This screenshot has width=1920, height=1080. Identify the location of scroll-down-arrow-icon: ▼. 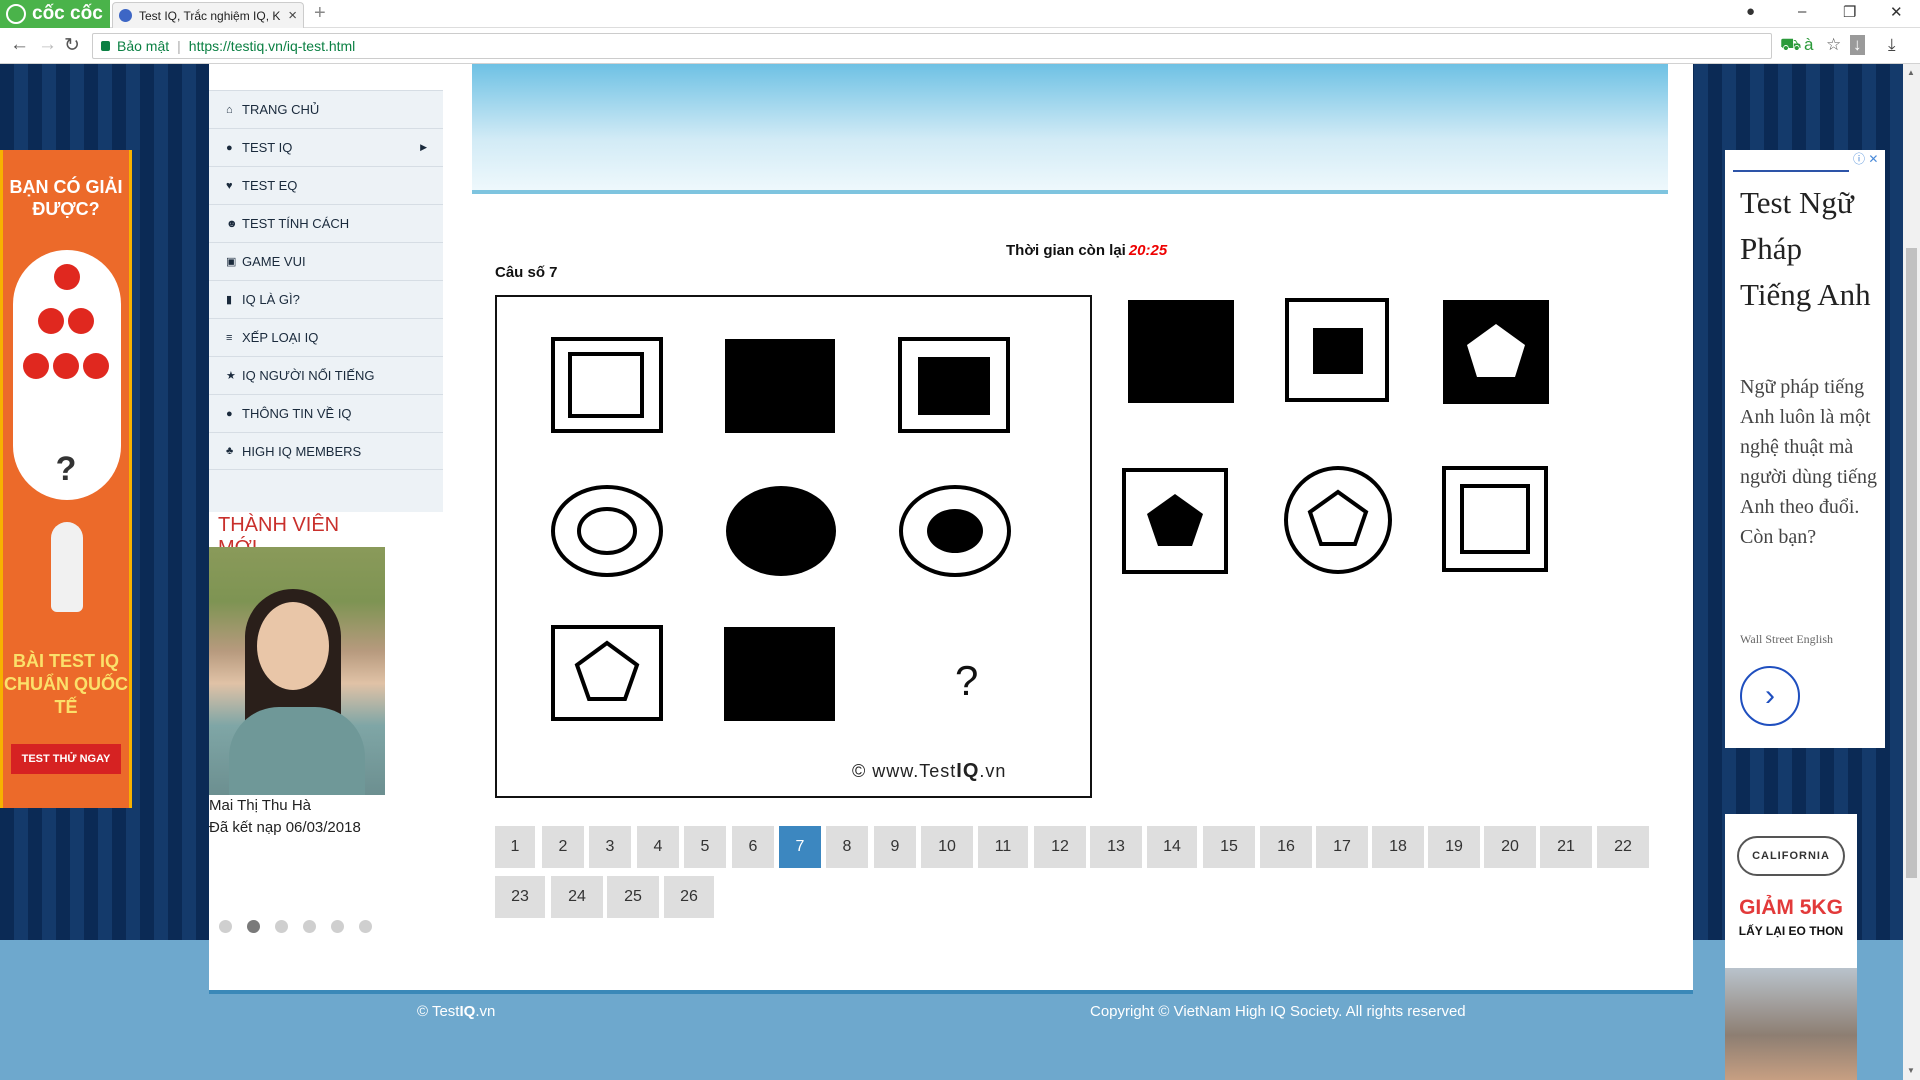
(1911, 1070).